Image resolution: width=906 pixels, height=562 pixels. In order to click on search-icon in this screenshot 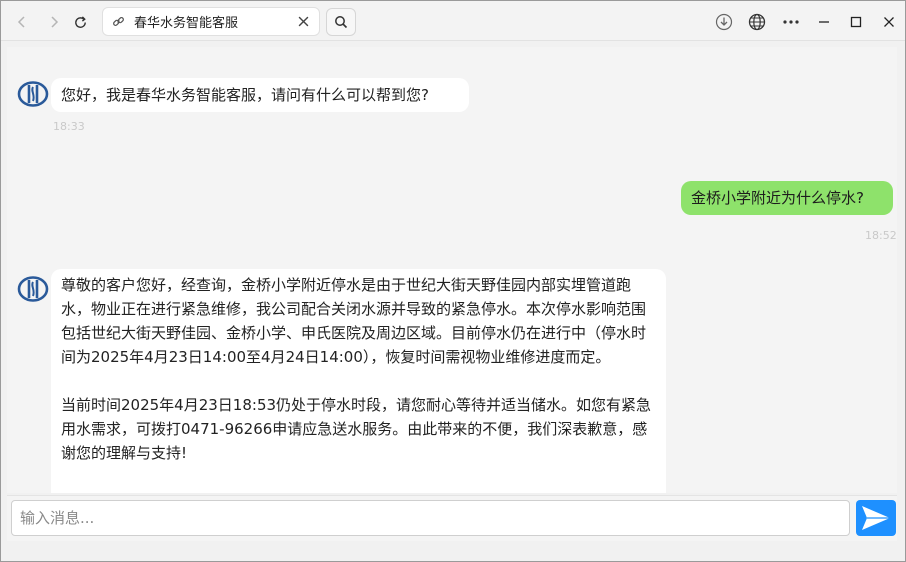, I will do `click(341, 22)`.